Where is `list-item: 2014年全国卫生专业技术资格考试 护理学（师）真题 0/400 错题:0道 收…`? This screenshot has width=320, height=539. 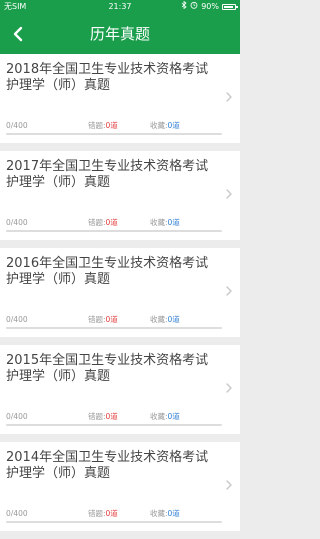 list-item: 2014年全国卫生专业技术资格考试 护理学（师）真题 0/400 错题:0道 收… is located at coordinates (120, 486).